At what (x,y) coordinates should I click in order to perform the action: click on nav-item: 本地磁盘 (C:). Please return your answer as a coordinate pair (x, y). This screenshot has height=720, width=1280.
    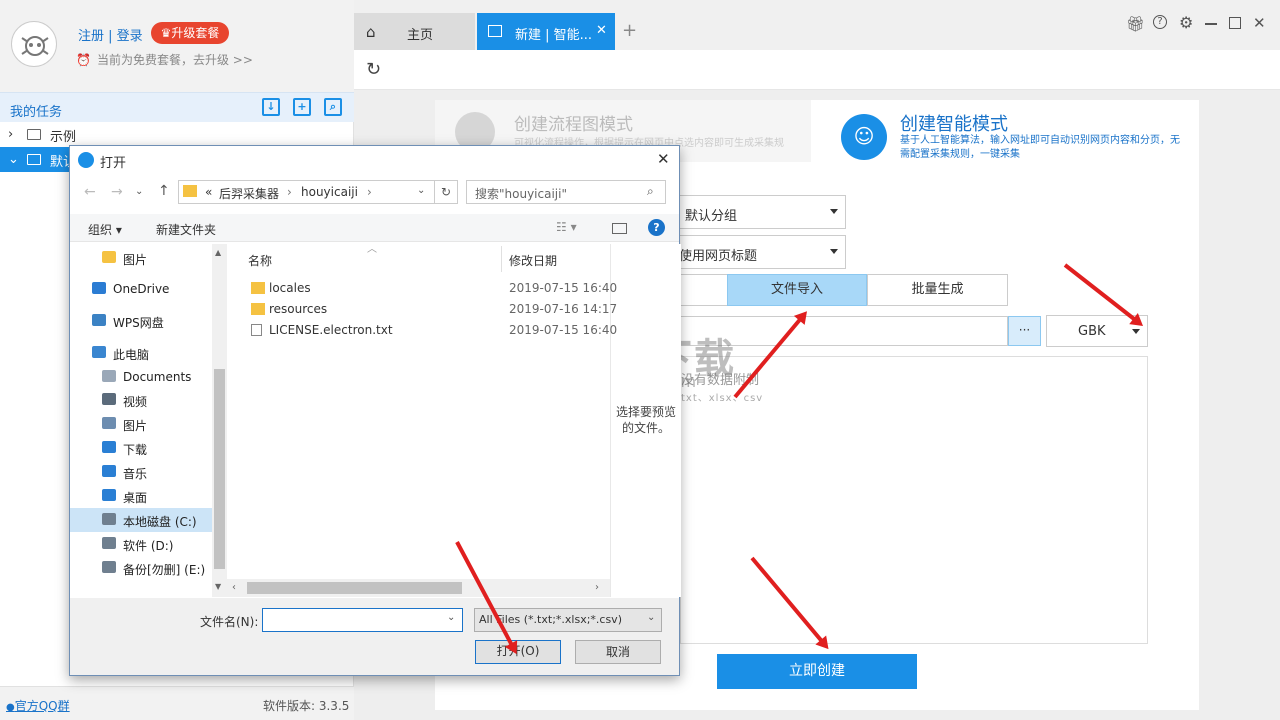
    Looking at the image, I should click on (141, 520).